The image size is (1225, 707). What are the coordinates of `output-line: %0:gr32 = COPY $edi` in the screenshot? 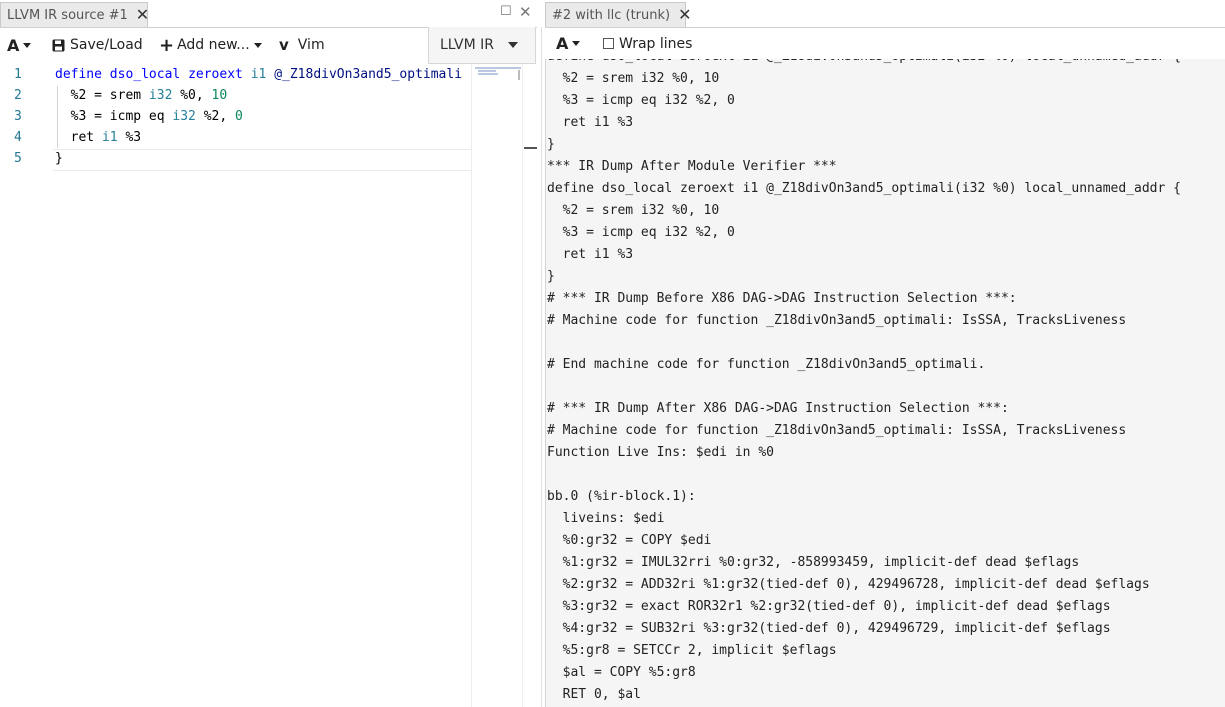 It's located at (629, 540).